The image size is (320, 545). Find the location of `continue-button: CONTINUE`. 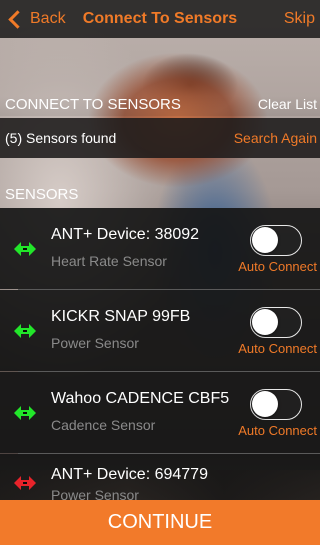

continue-button: CONTINUE is located at coordinates (160, 522).